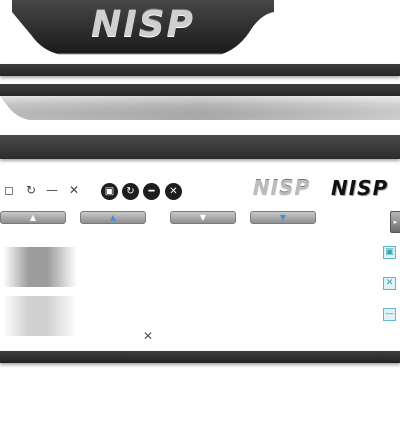 The image size is (400, 442). Describe the element at coordinates (40, 267) in the screenshot. I see `swatch-dark` at that location.